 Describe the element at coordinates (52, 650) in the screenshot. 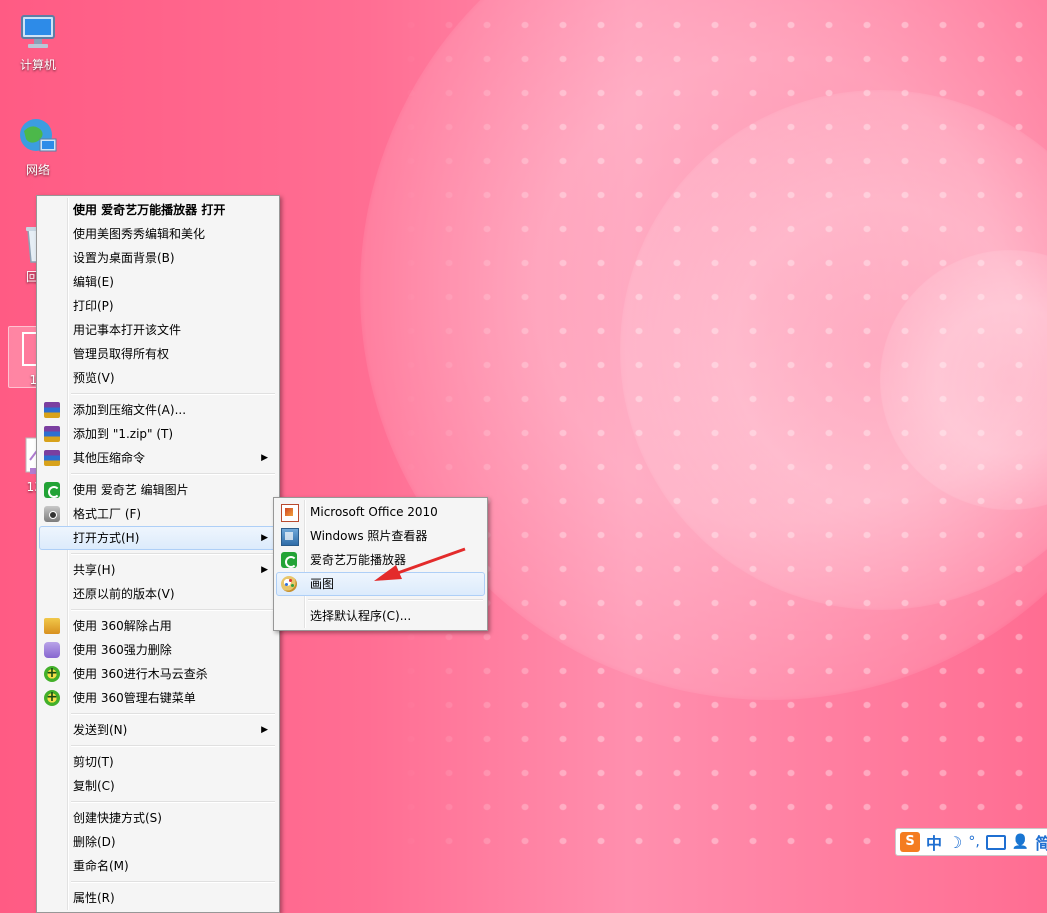

I see `360-shredder-icon` at that location.